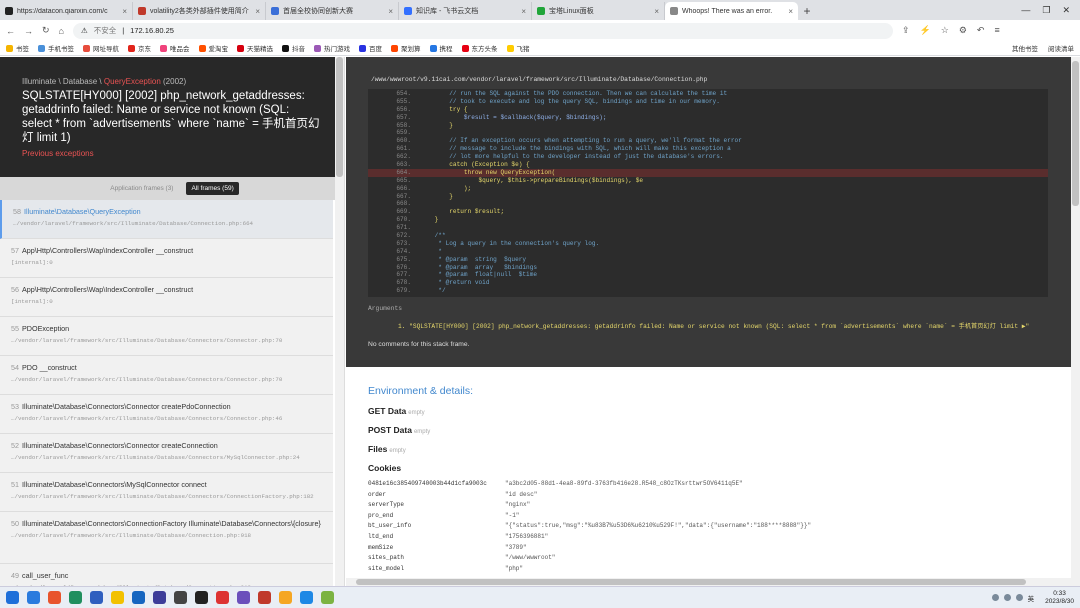 The width and height of the screenshot is (1080, 608). What do you see at coordinates (175, 81) in the screenshot?
I see `exception-code: (2002)` at bounding box center [175, 81].